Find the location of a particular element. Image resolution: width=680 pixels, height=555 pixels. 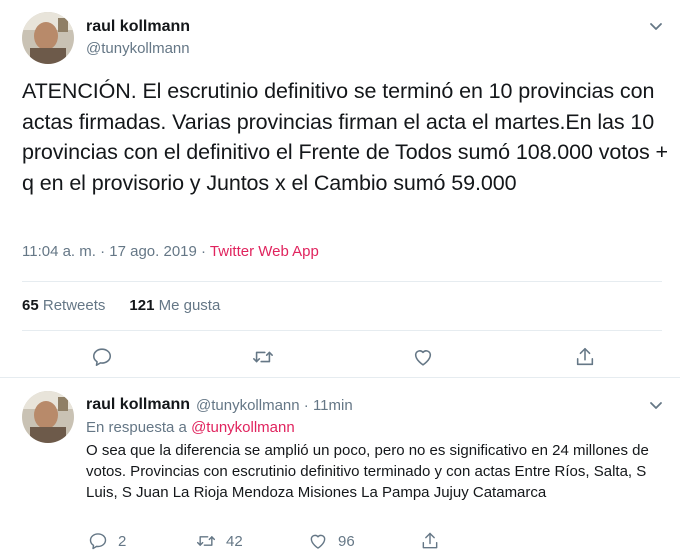

reply-author-name: raul kollmann is located at coordinates (138, 405).